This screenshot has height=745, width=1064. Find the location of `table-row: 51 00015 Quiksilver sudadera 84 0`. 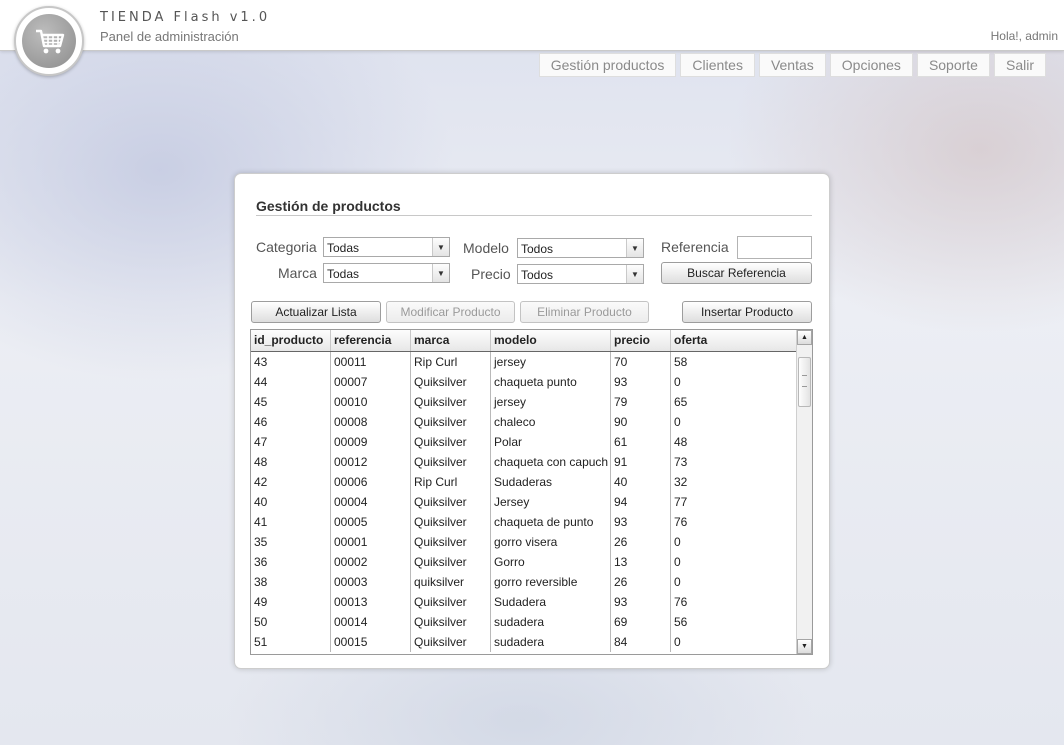

table-row: 51 00015 Quiksilver sudadera 84 0 is located at coordinates (524, 642).